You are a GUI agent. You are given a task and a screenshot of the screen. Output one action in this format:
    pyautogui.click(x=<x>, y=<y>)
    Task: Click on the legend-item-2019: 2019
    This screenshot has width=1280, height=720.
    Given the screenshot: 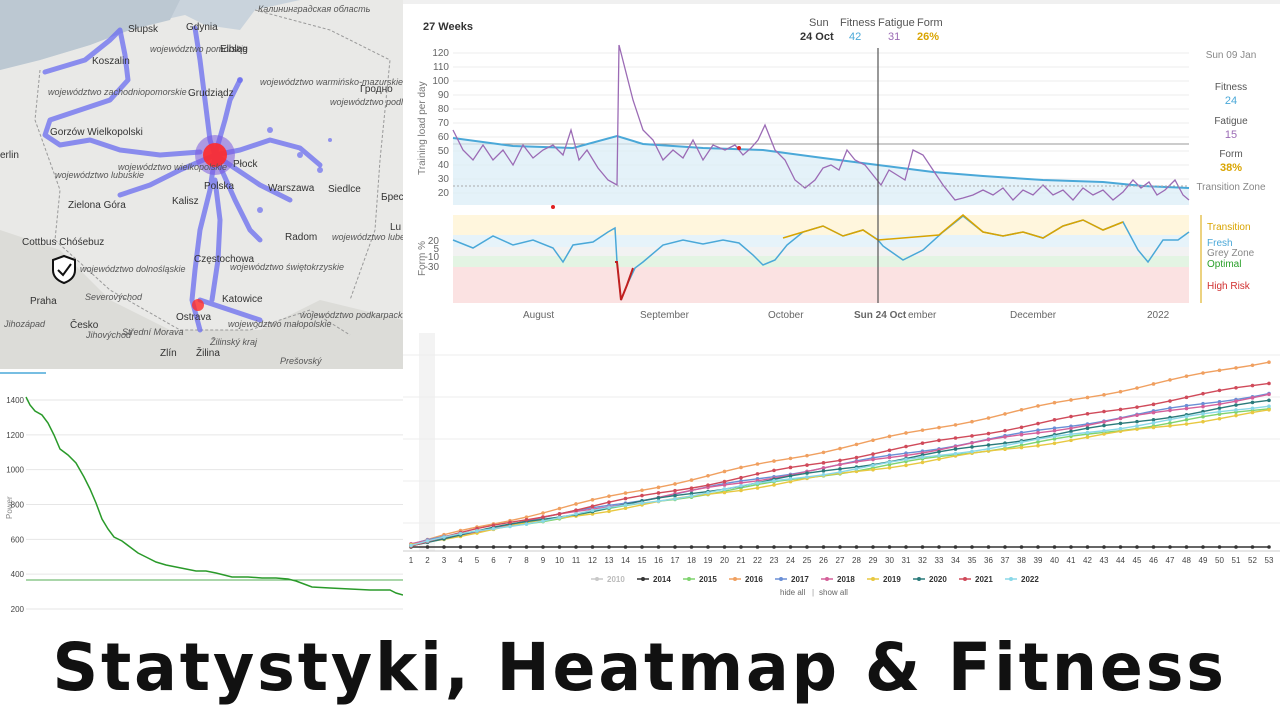 What is the action you would take?
    pyautogui.click(x=892, y=579)
    